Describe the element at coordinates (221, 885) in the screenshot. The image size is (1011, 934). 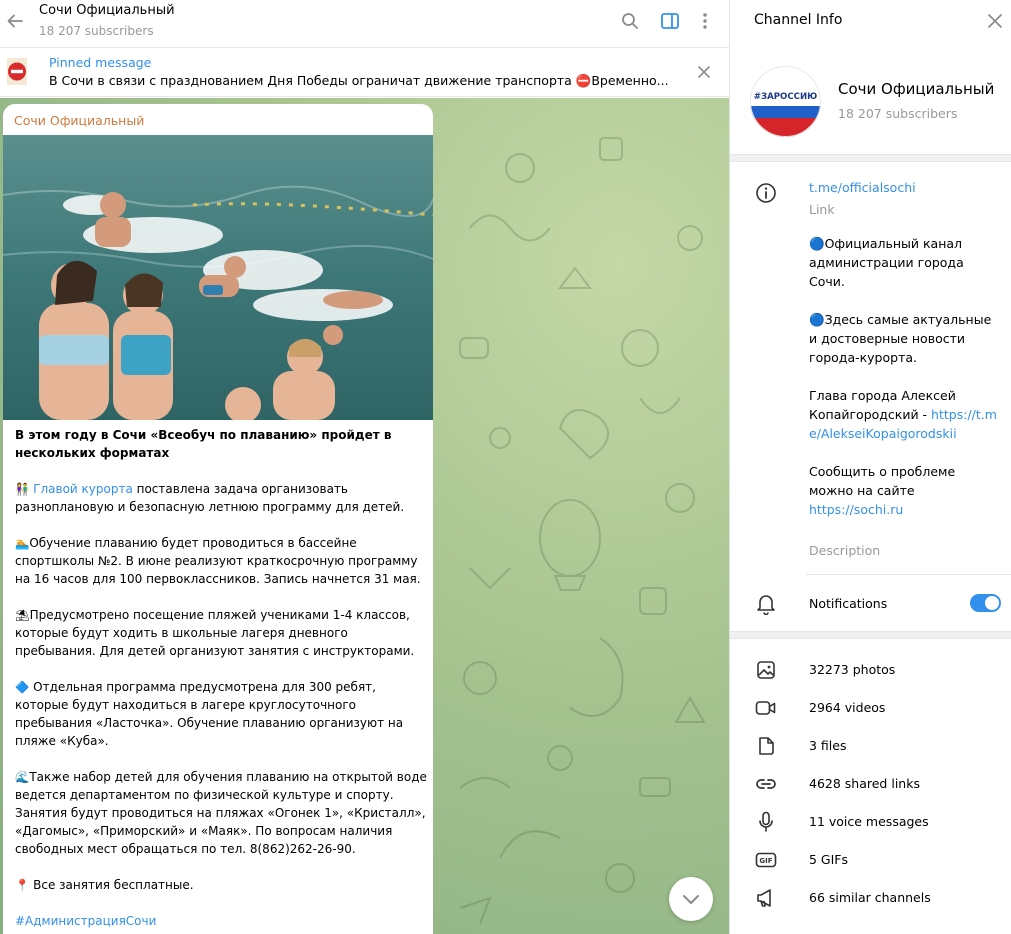
I see `post-paragraph-6: 📍 Все занятия бесплатные.` at that location.